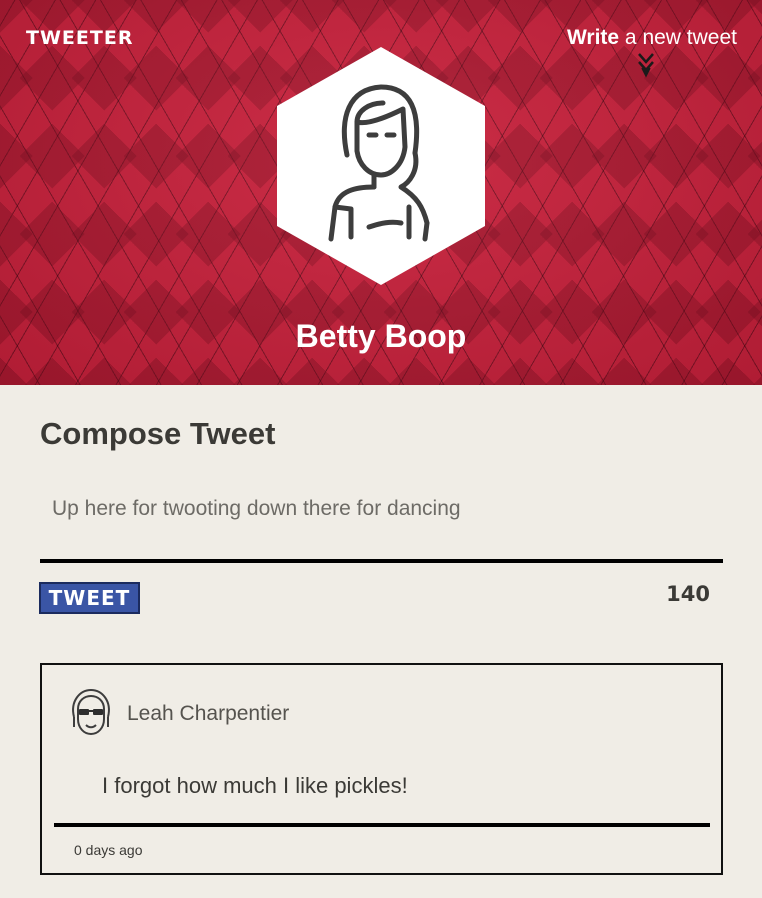 Image resolution: width=762 pixels, height=898 pixels. I want to click on tweet-timestamp: 0 days ago, so click(108, 850).